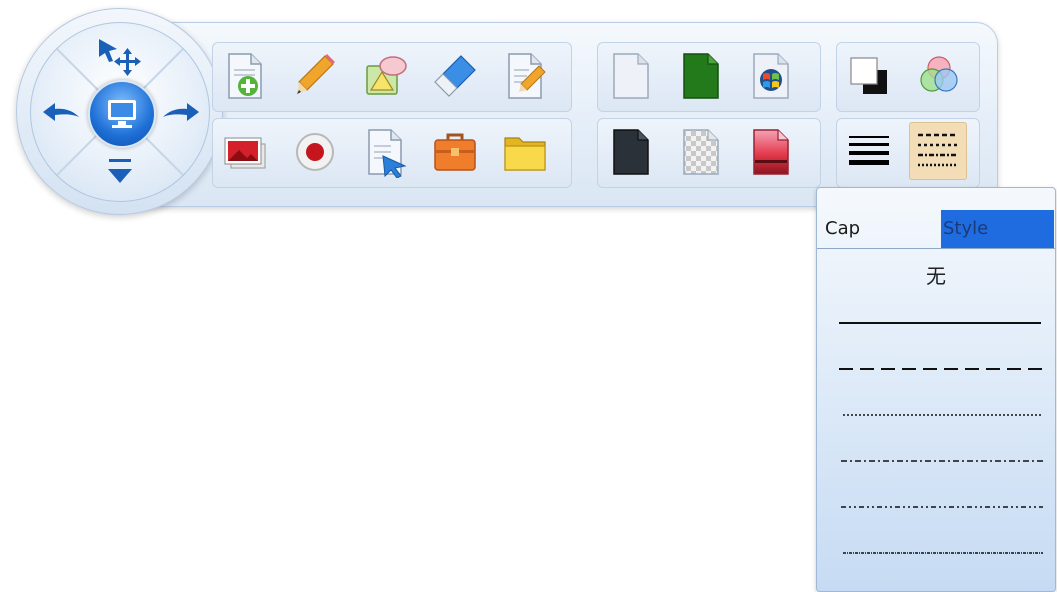 Image resolution: width=1057 pixels, height=592 pixels. I want to click on green-background-icon, so click(701, 76).